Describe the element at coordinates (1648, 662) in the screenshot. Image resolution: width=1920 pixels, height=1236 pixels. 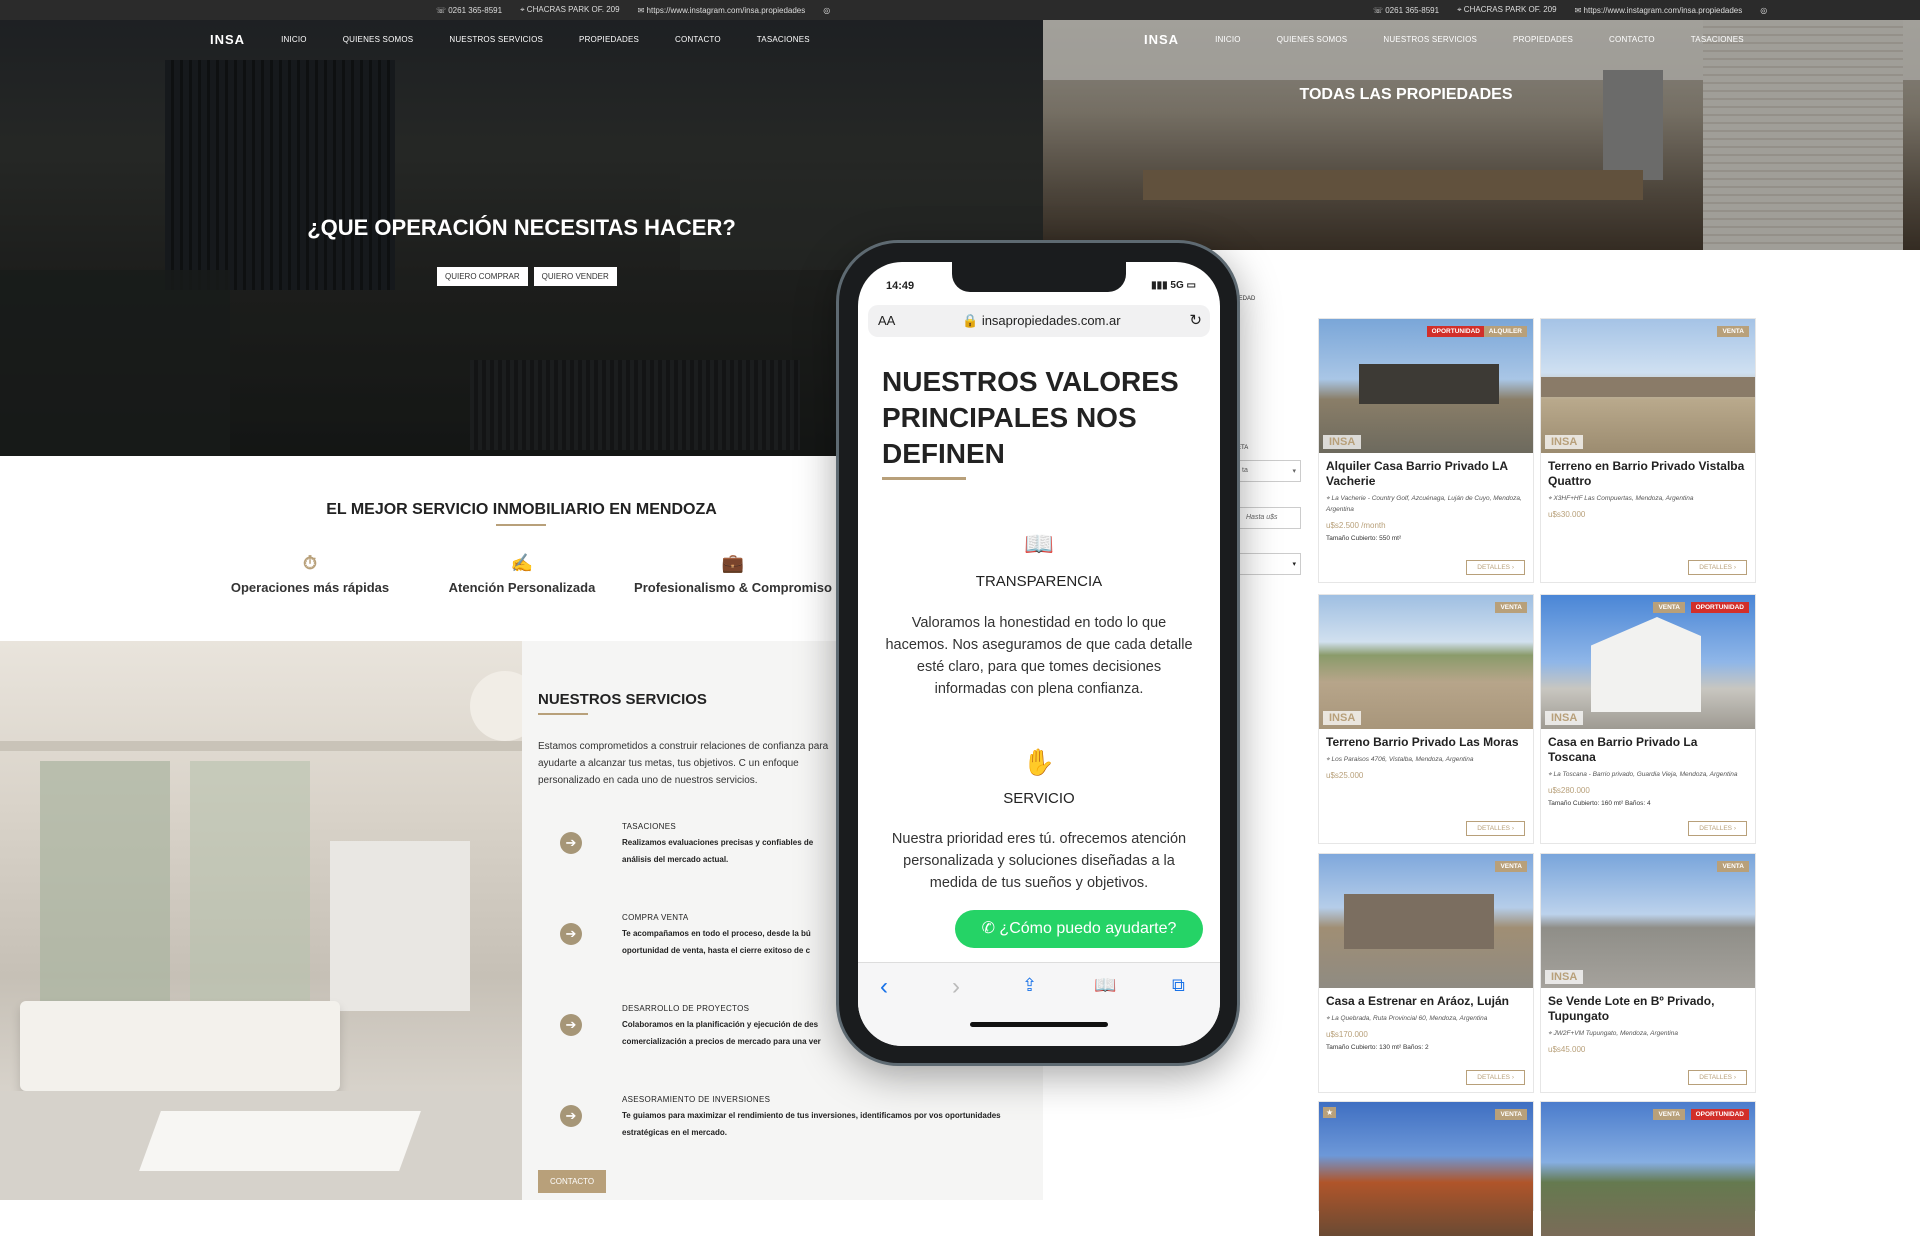
I see `property-photo: VENTA OPORTUNIDAD INSA` at that location.